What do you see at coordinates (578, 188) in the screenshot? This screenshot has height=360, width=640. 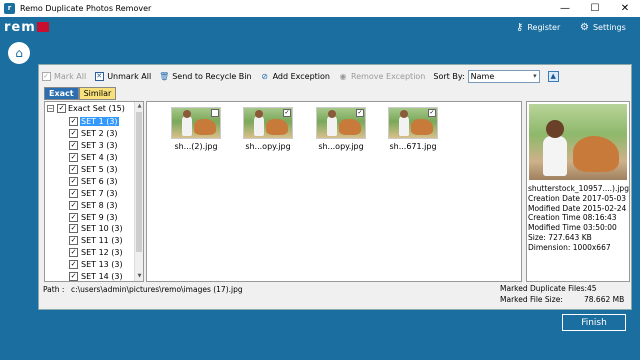 I see `preview-filename: shutterstock_10957....).jpg` at bounding box center [578, 188].